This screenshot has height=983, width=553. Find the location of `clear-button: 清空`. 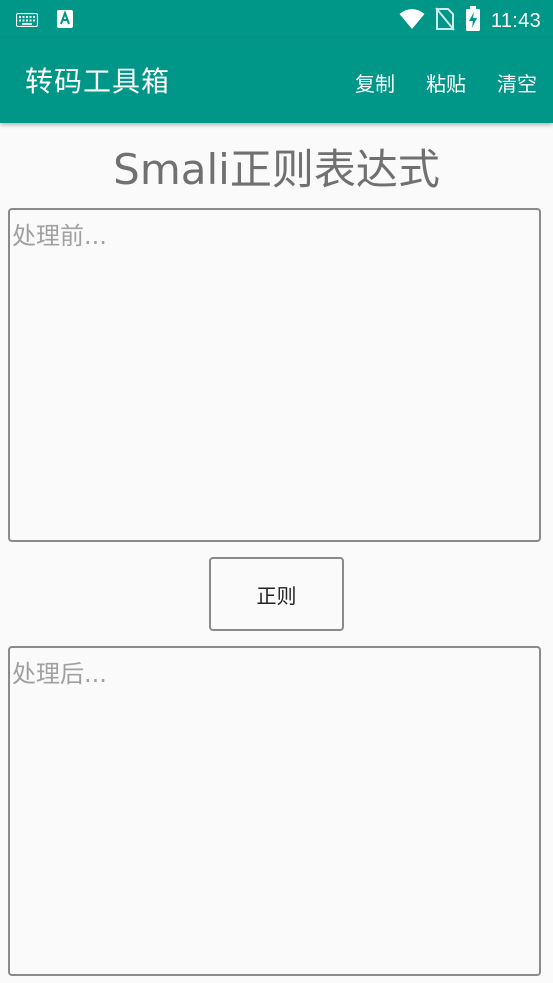

clear-button: 清空 is located at coordinates (517, 82).